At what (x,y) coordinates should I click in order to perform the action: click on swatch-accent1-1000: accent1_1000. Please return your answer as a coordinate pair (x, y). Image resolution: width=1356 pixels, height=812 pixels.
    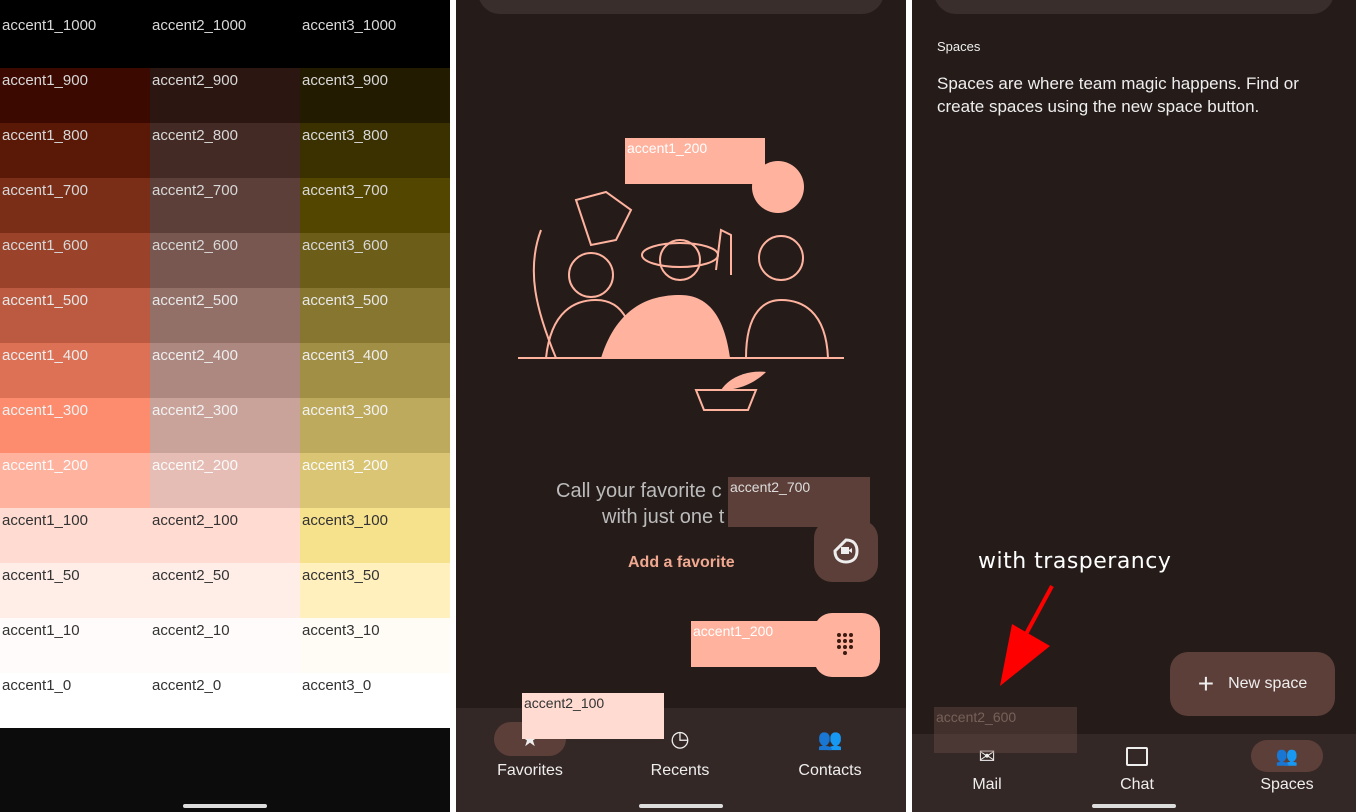
    Looking at the image, I should click on (75, 40).